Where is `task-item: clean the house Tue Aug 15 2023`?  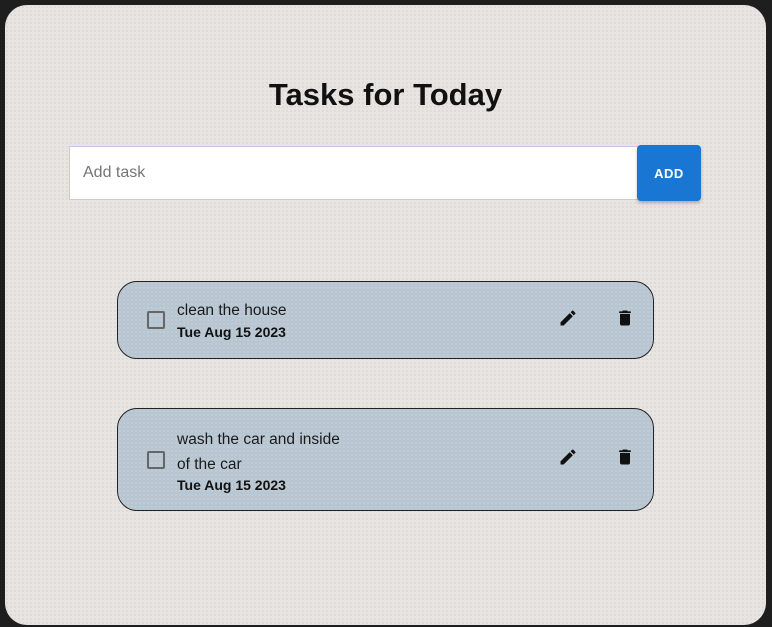
task-item: clean the house Tue Aug 15 2023 is located at coordinates (385, 320).